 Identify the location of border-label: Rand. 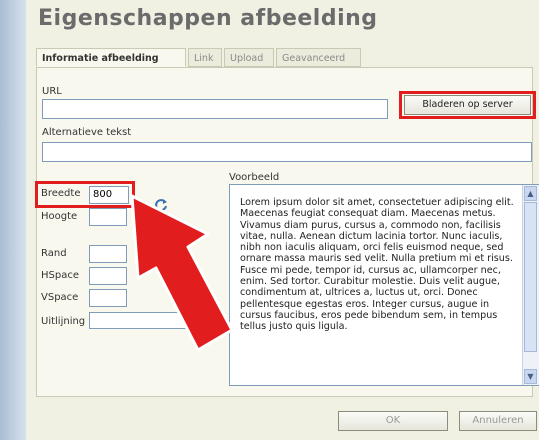
(54, 253).